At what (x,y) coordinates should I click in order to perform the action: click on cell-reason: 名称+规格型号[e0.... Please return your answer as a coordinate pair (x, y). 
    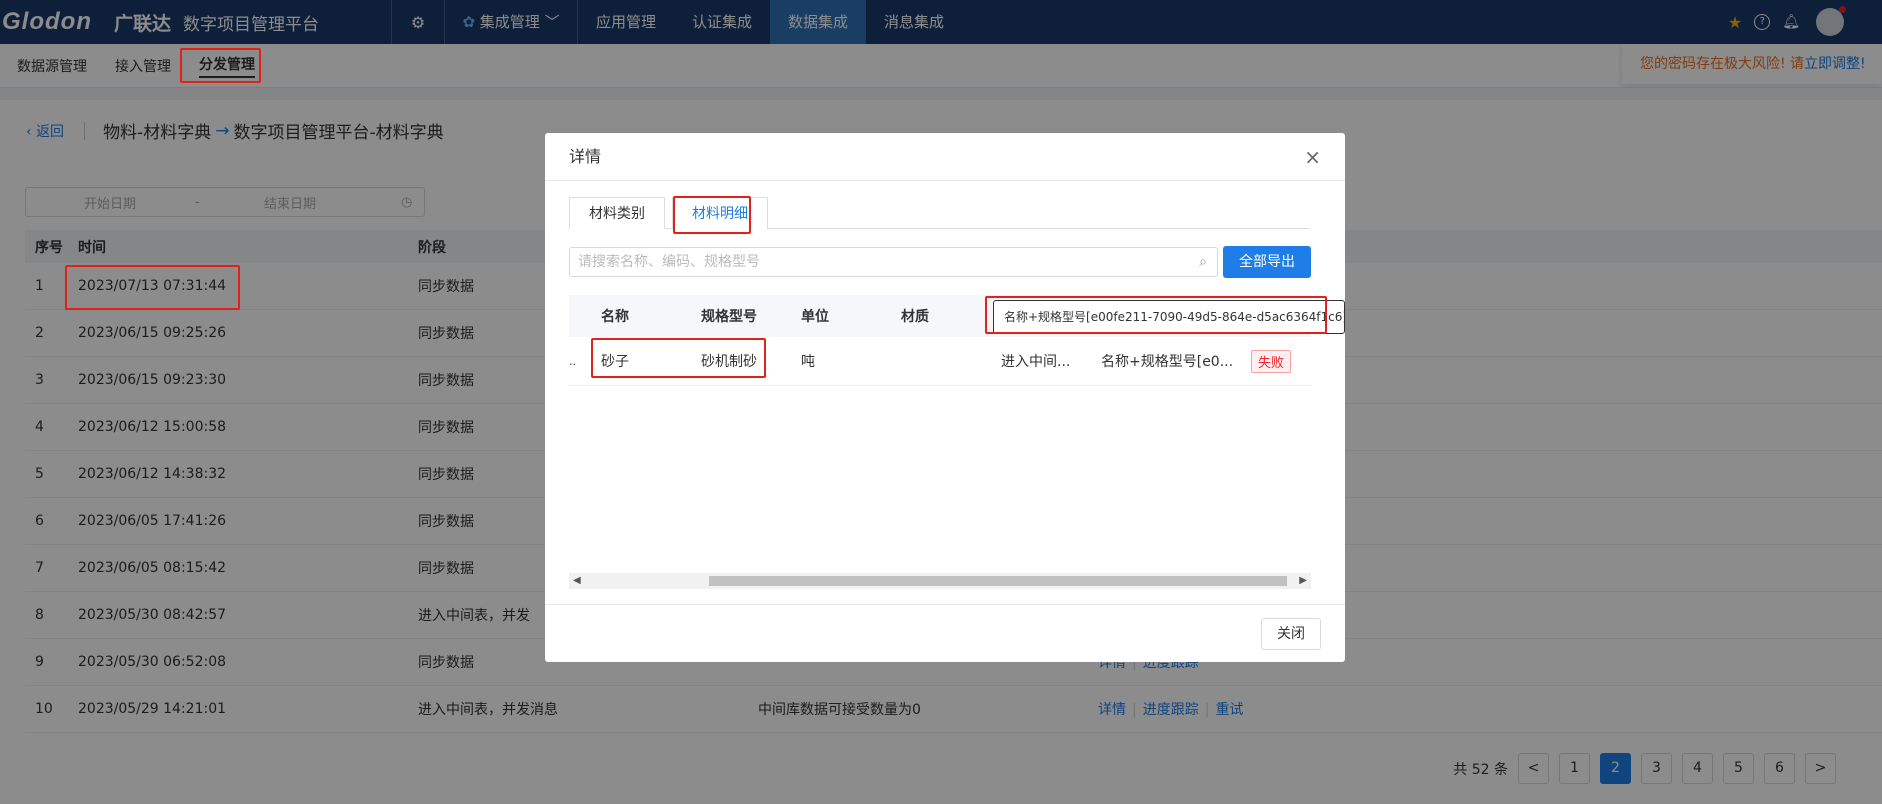
    Looking at the image, I should click on (1176, 361).